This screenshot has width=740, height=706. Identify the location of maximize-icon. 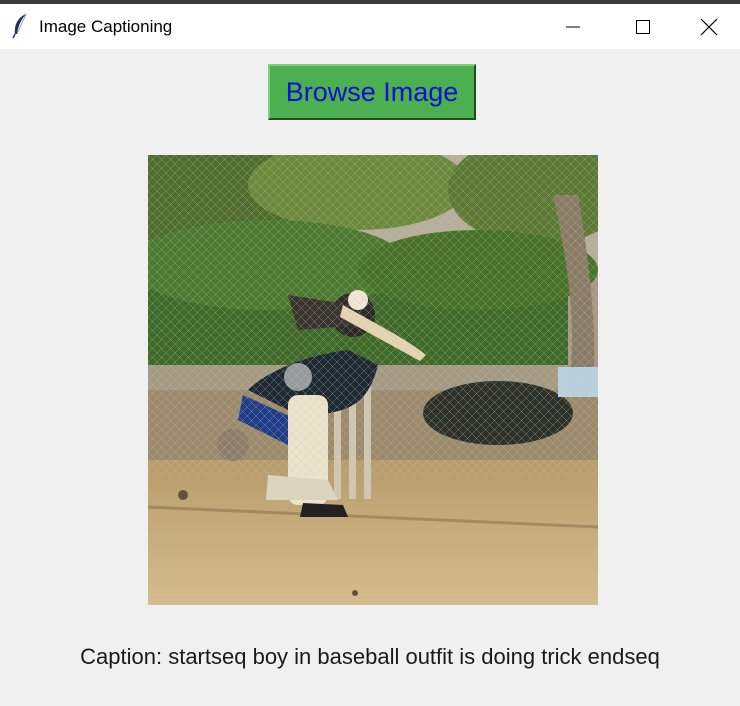
(643, 26).